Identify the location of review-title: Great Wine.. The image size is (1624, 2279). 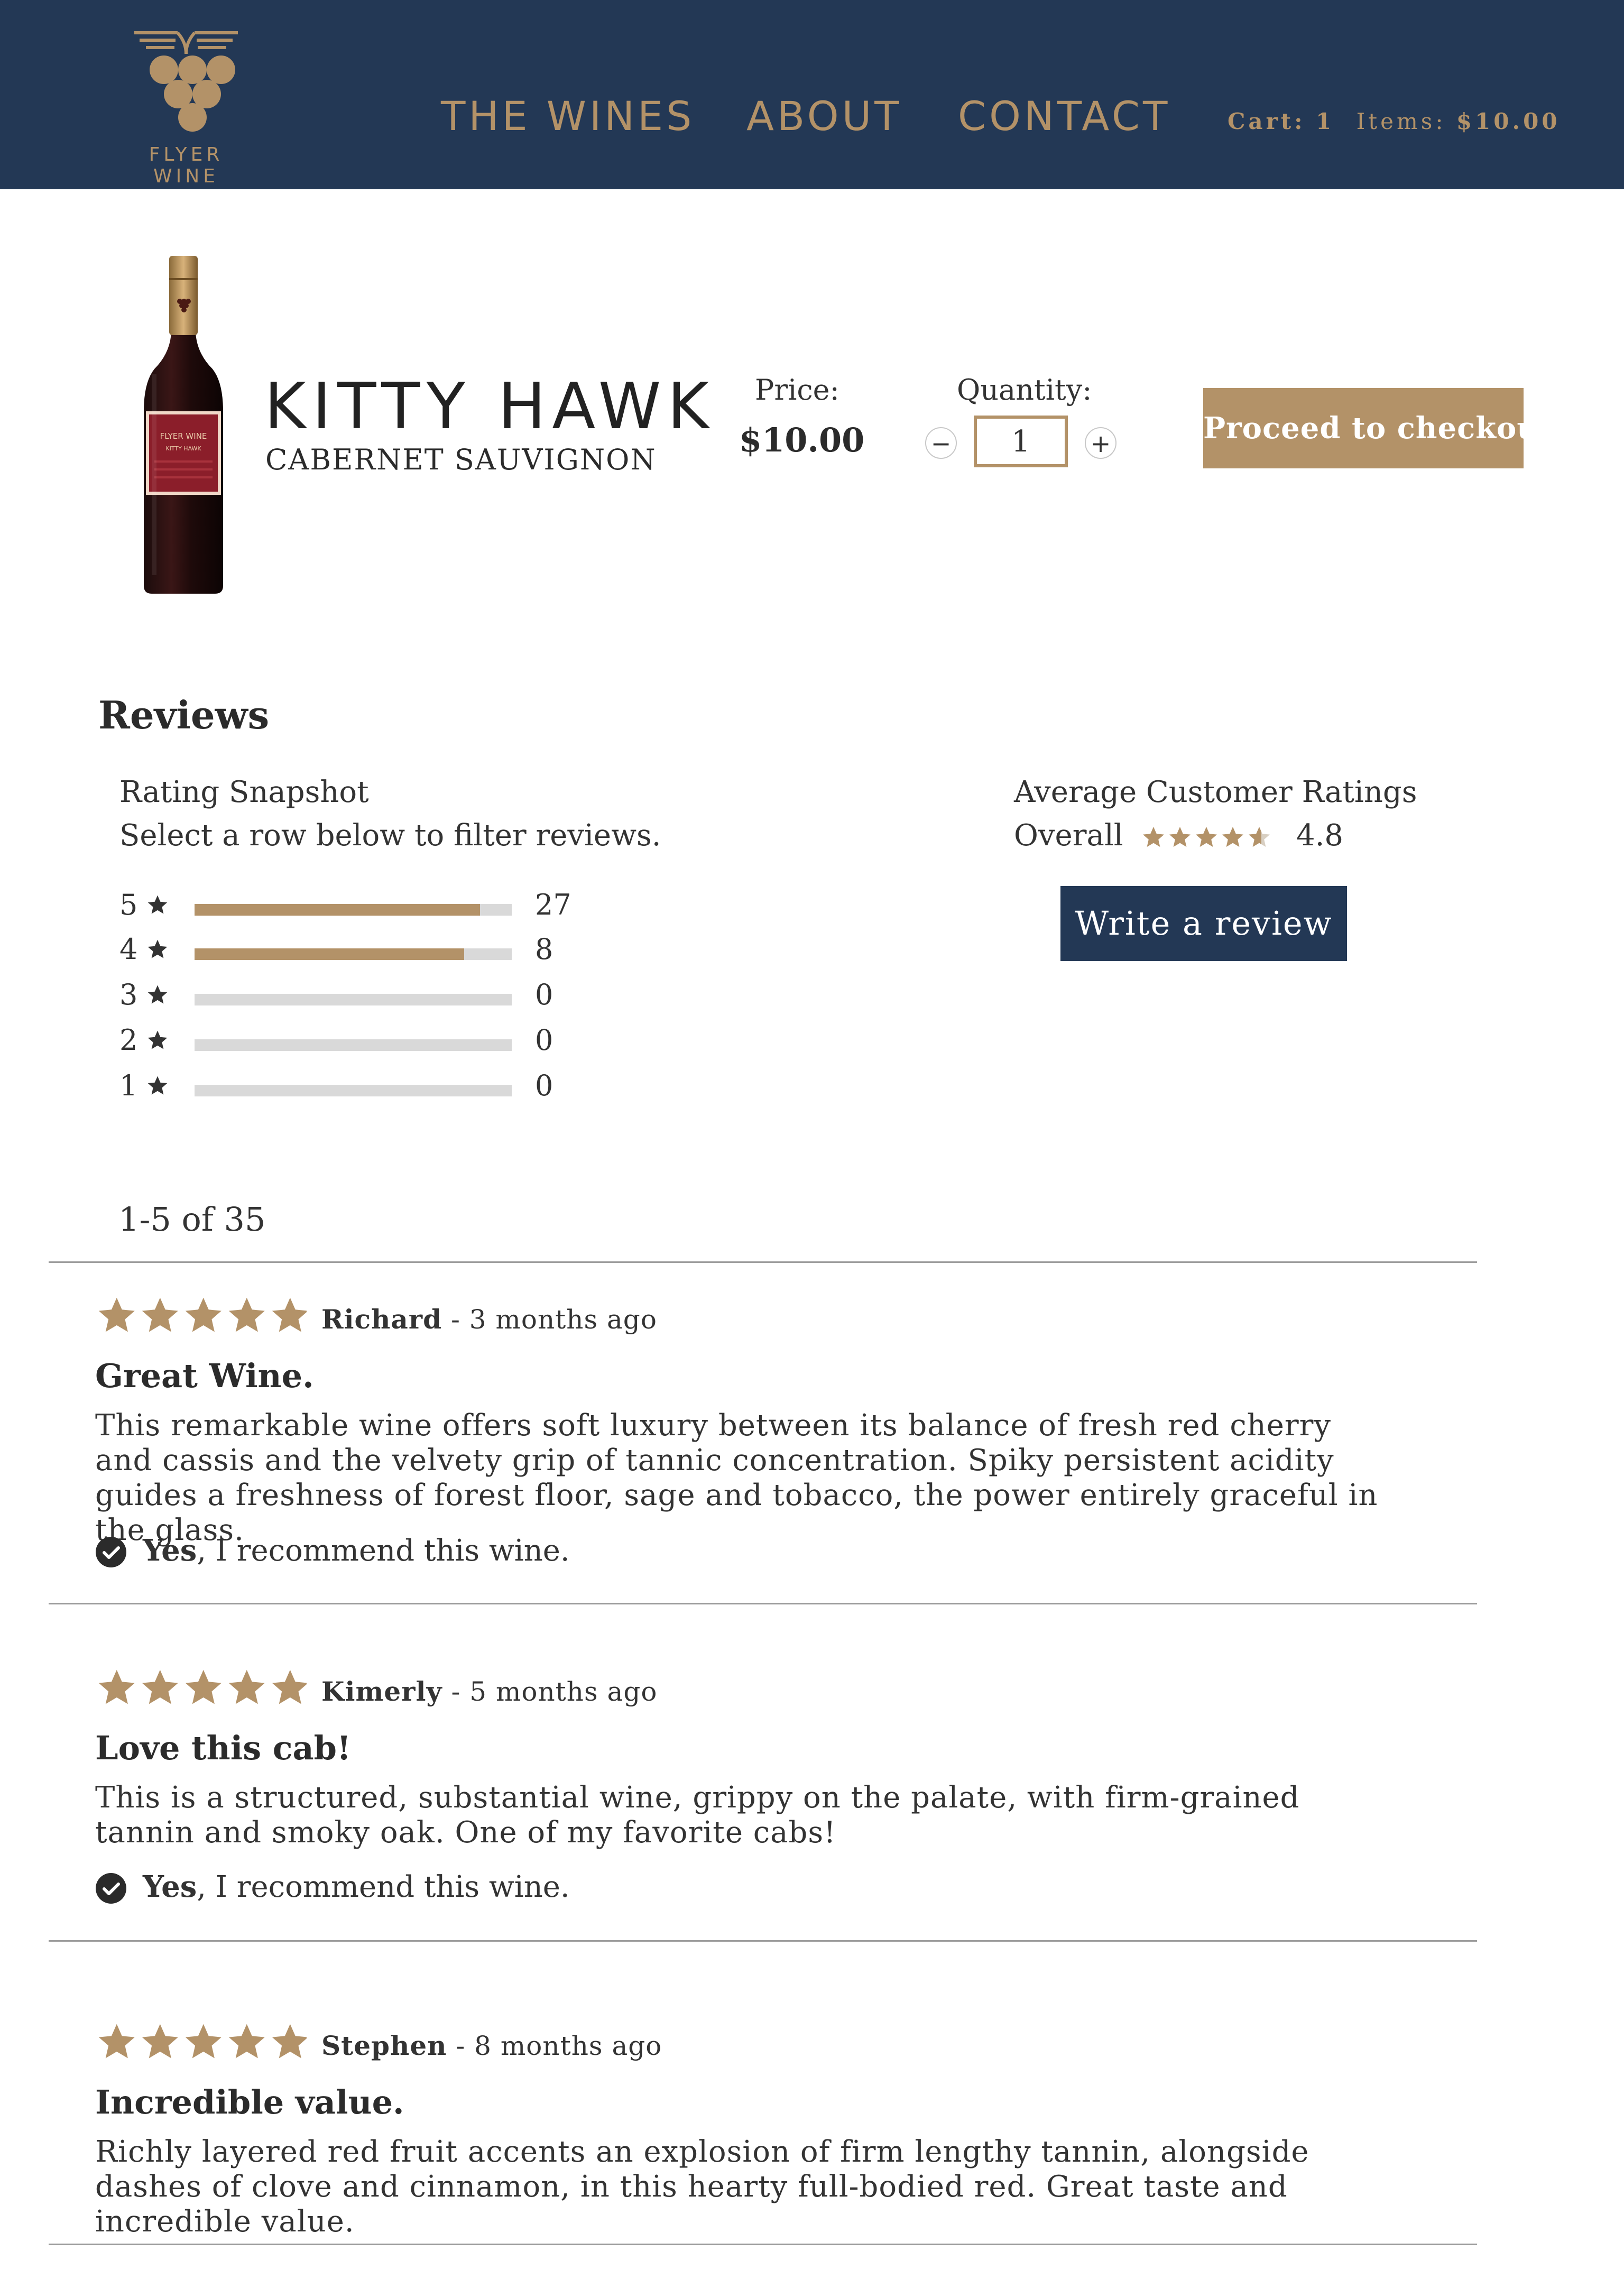
(205, 1376).